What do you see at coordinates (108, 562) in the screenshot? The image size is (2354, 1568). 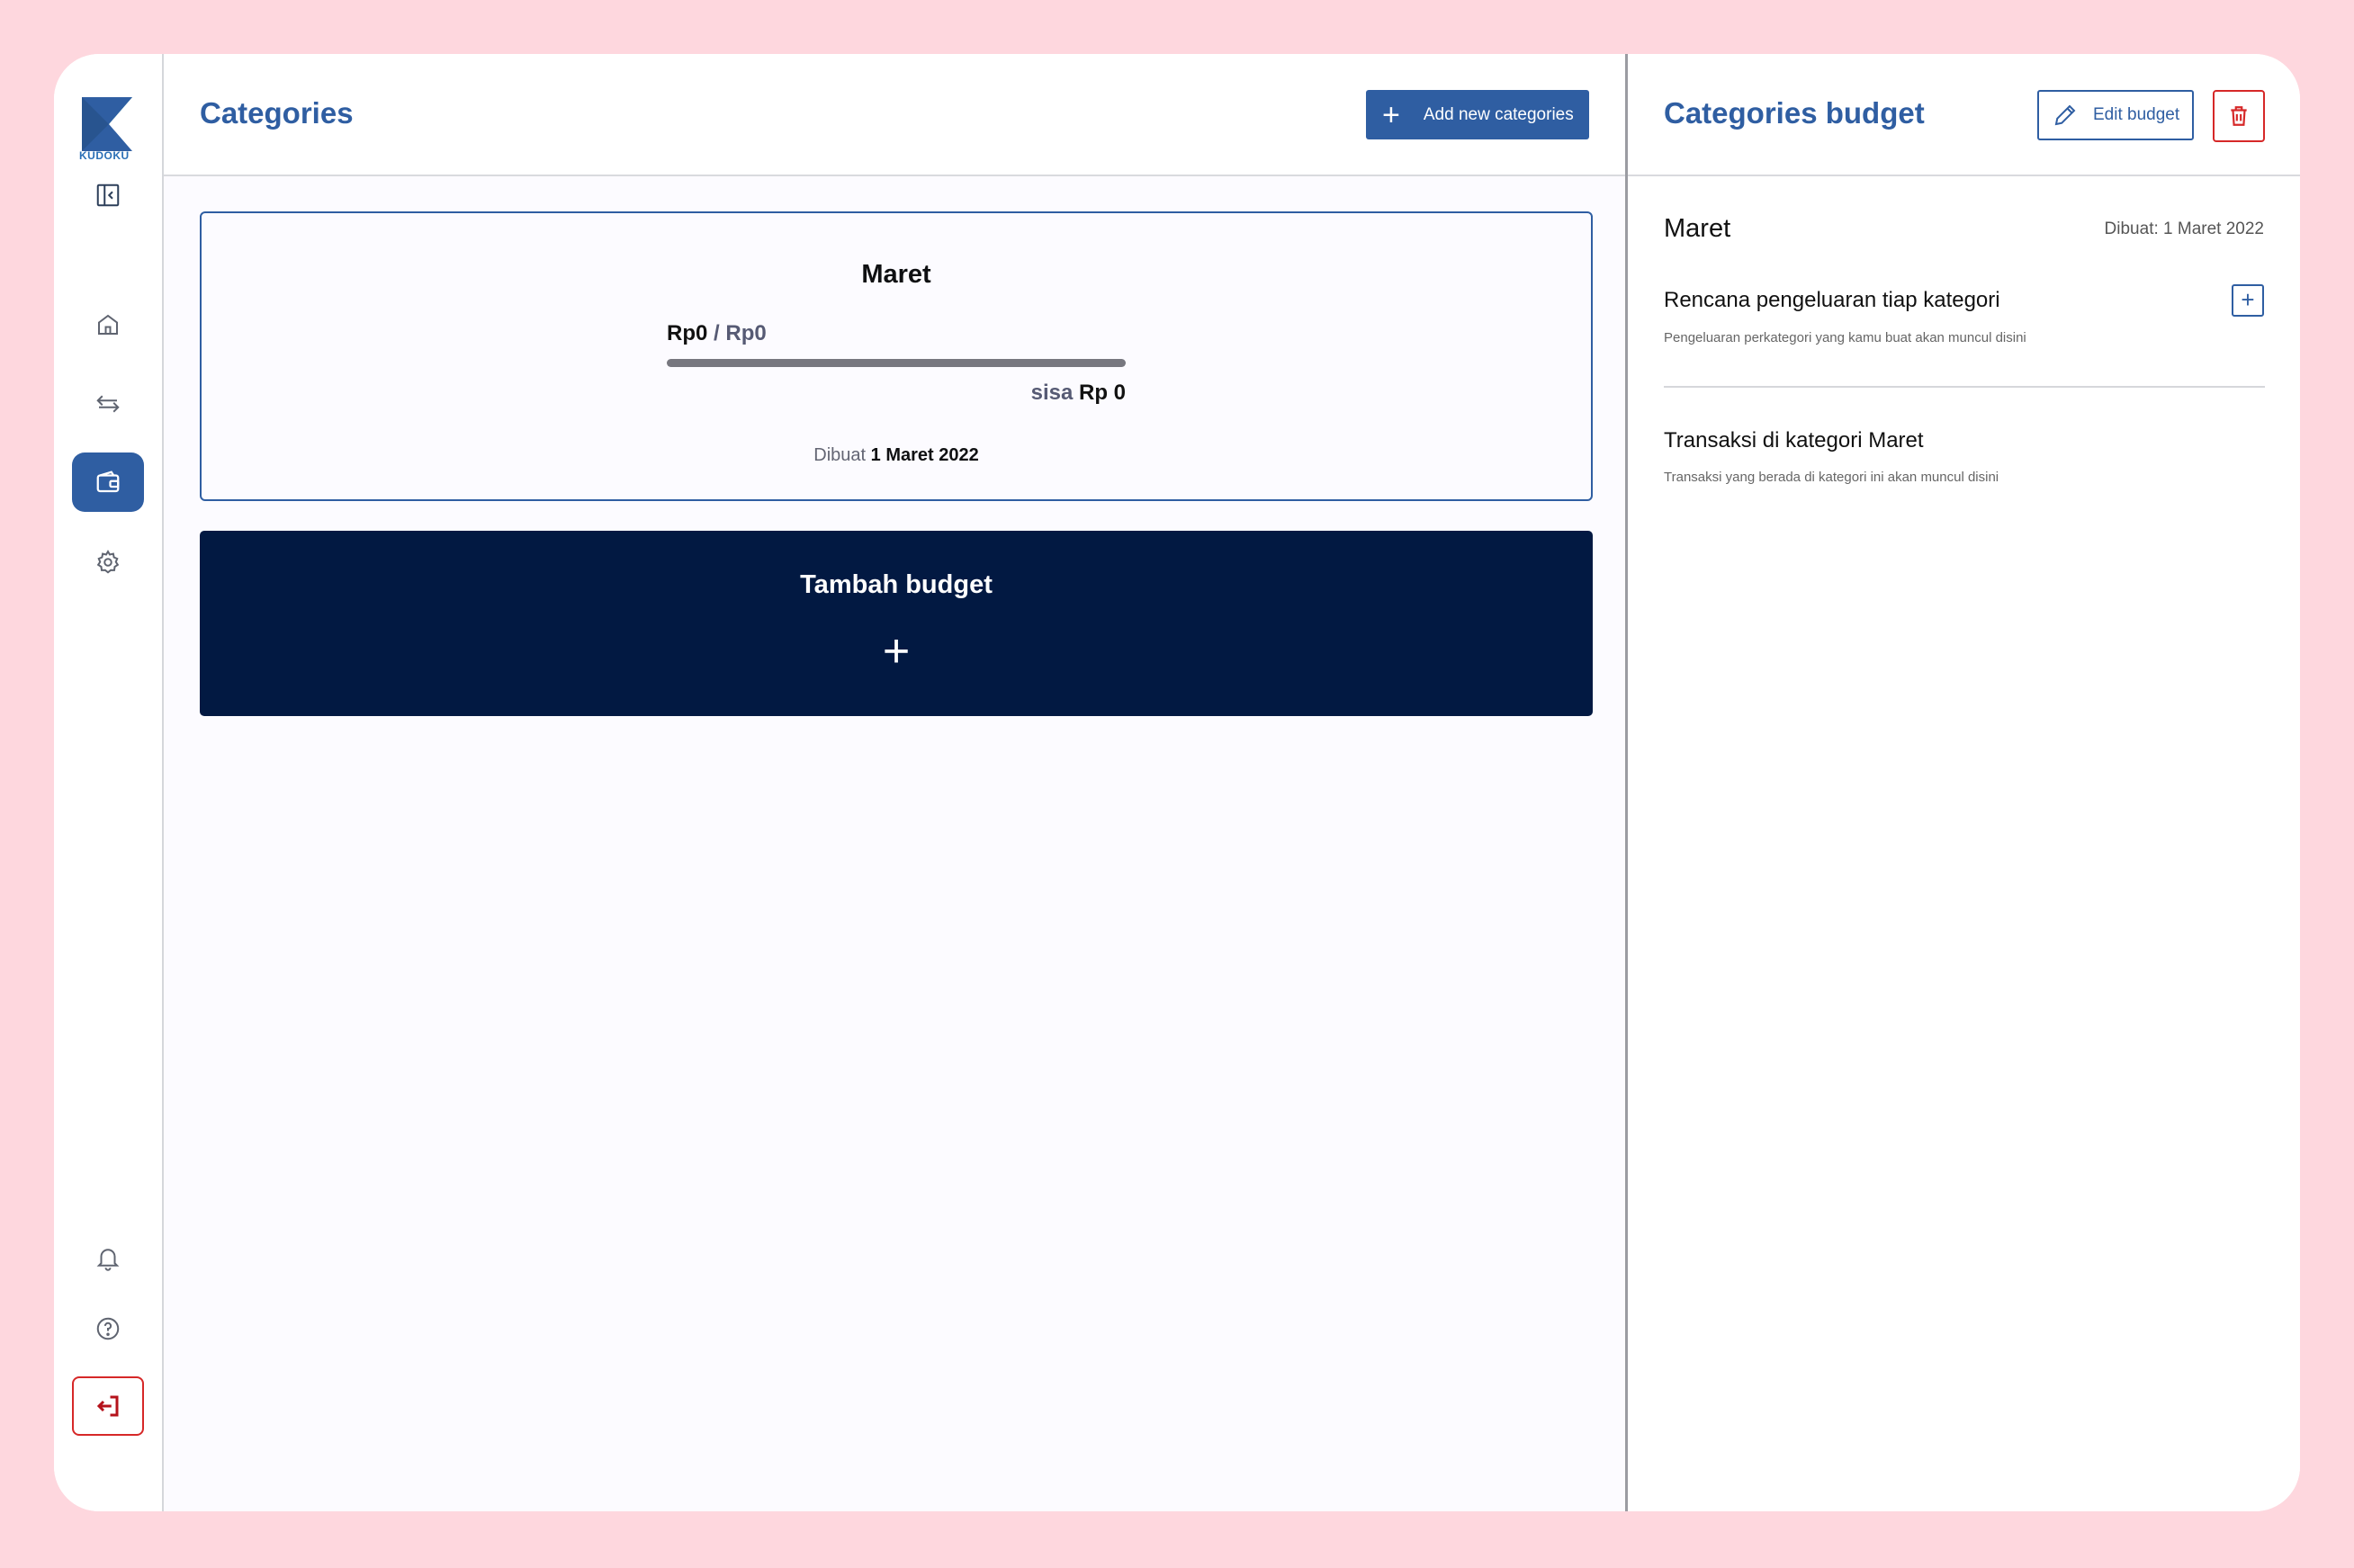 I see `settings-icon` at bounding box center [108, 562].